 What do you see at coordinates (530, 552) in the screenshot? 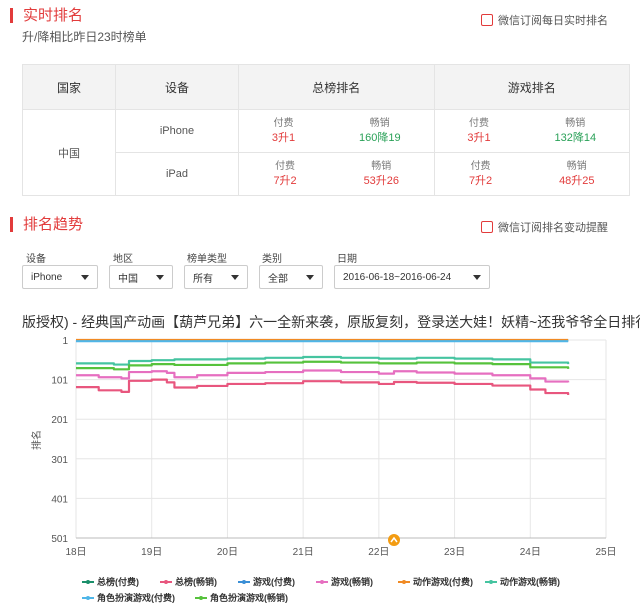
I see `x-tick-label: 24日` at bounding box center [530, 552].